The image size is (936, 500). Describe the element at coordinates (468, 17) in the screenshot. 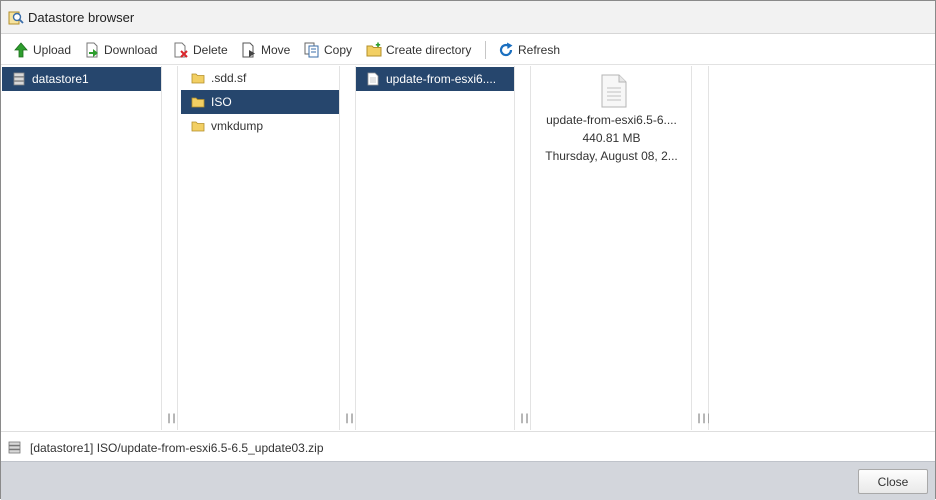

I see `title-bar: Datastore browser` at that location.